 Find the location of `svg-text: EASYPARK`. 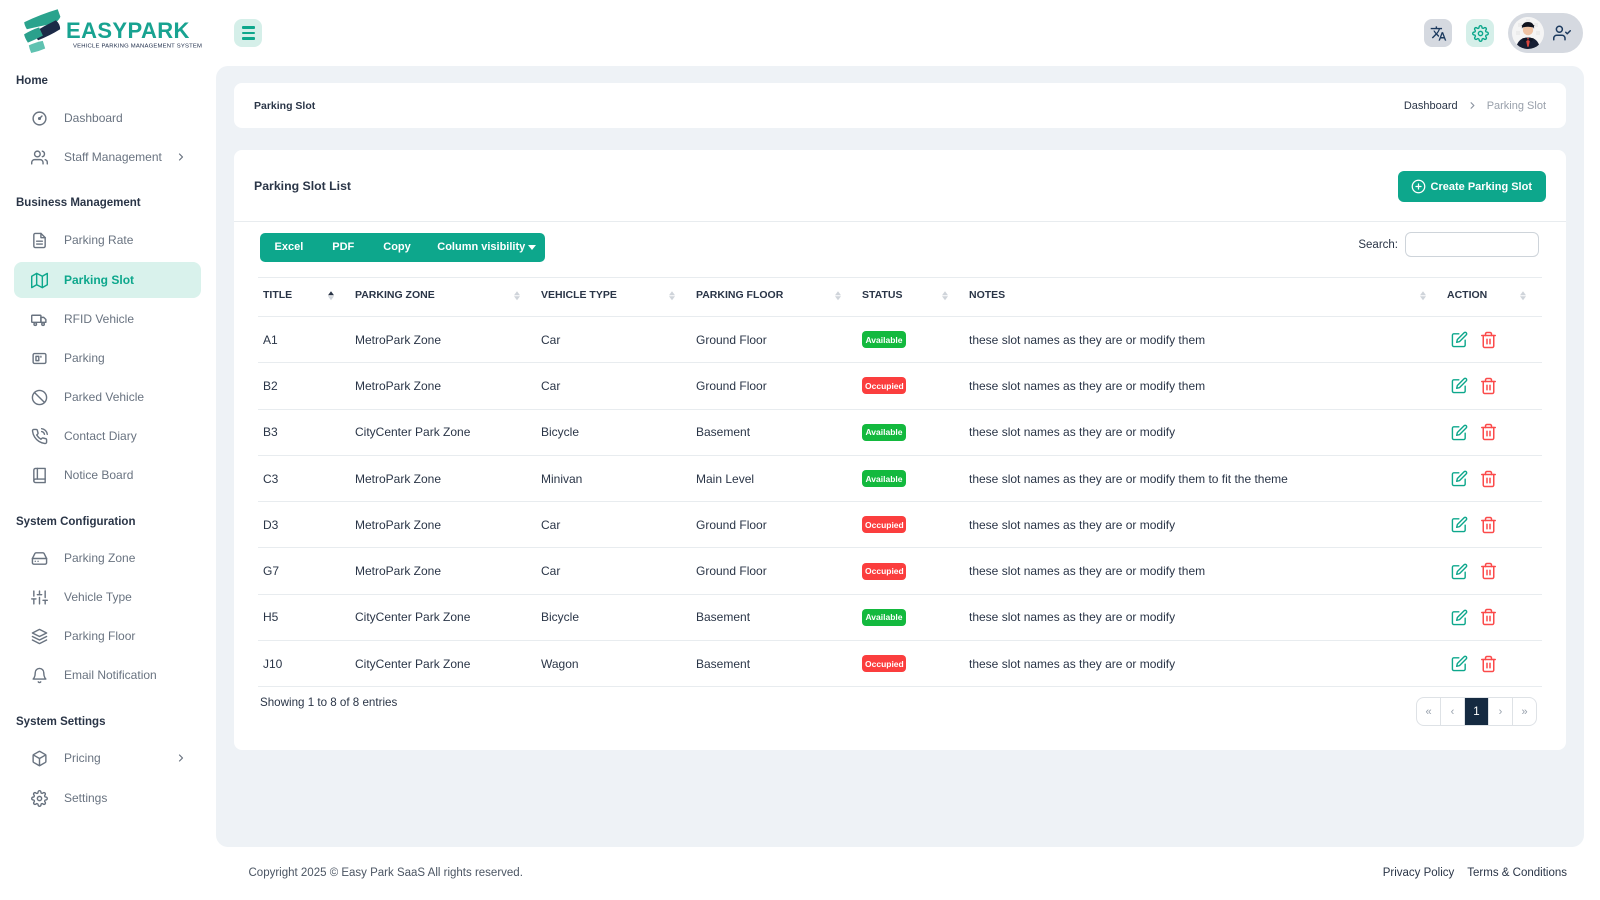

svg-text: EASYPARK is located at coordinates (128, 30).